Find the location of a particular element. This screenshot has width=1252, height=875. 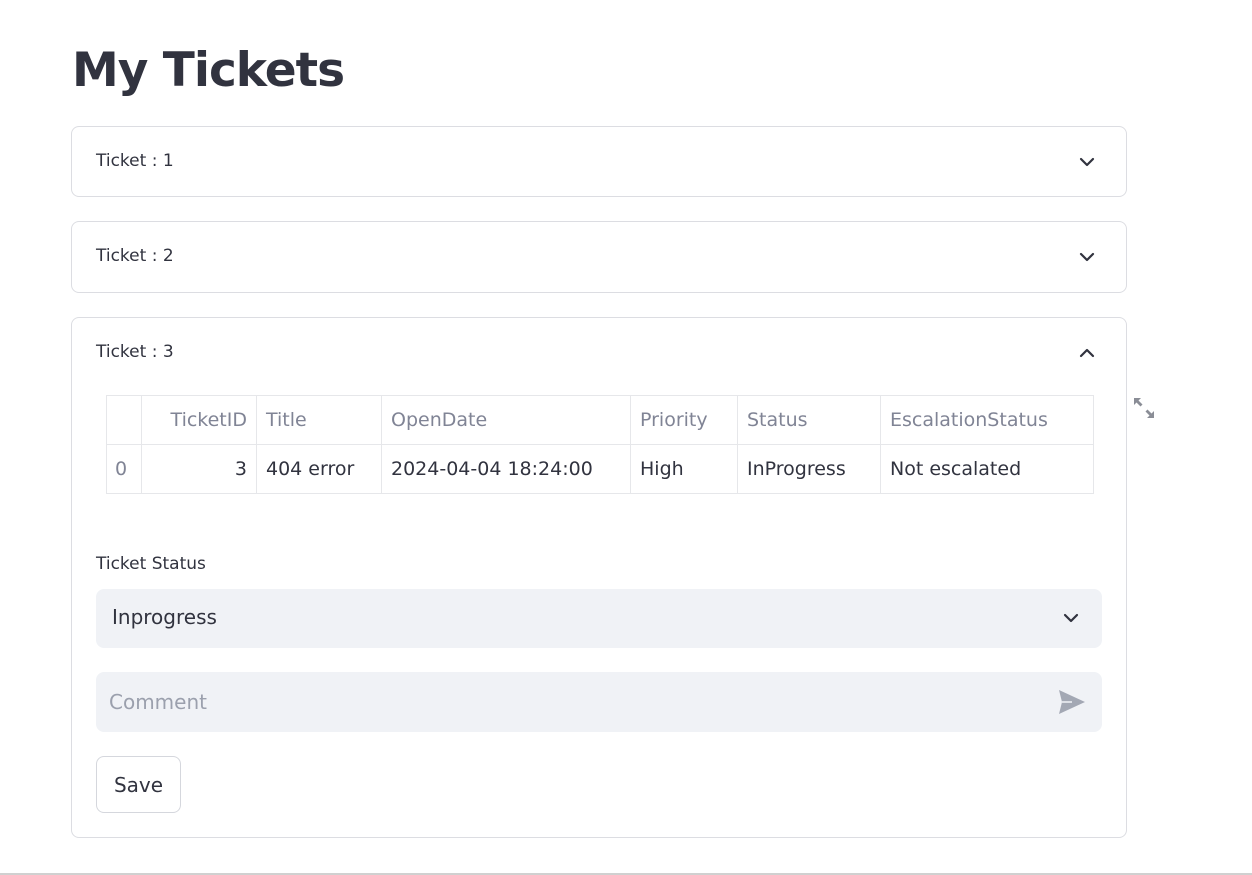

ticket-expander-2-label: Ticket : 2 is located at coordinates (135, 256).